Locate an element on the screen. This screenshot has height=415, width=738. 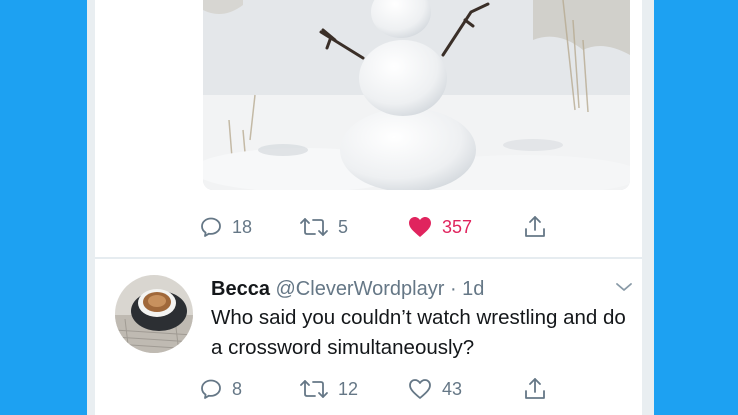
display-name: Becca is located at coordinates (240, 289).